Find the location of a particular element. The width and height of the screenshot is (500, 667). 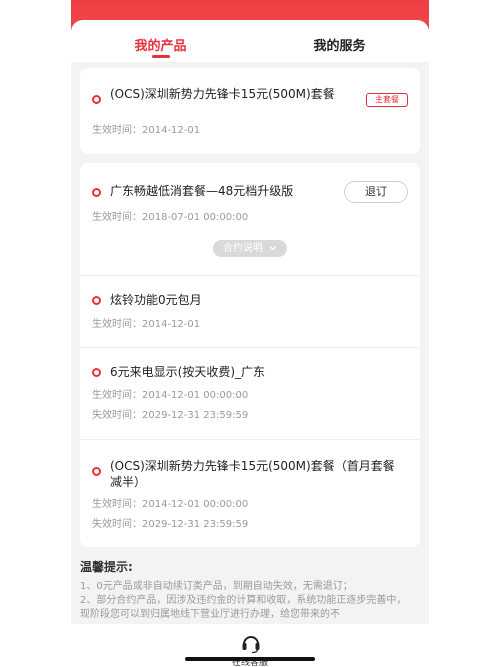

tab-bar: 我的产品 我的服务 is located at coordinates (250, 41).